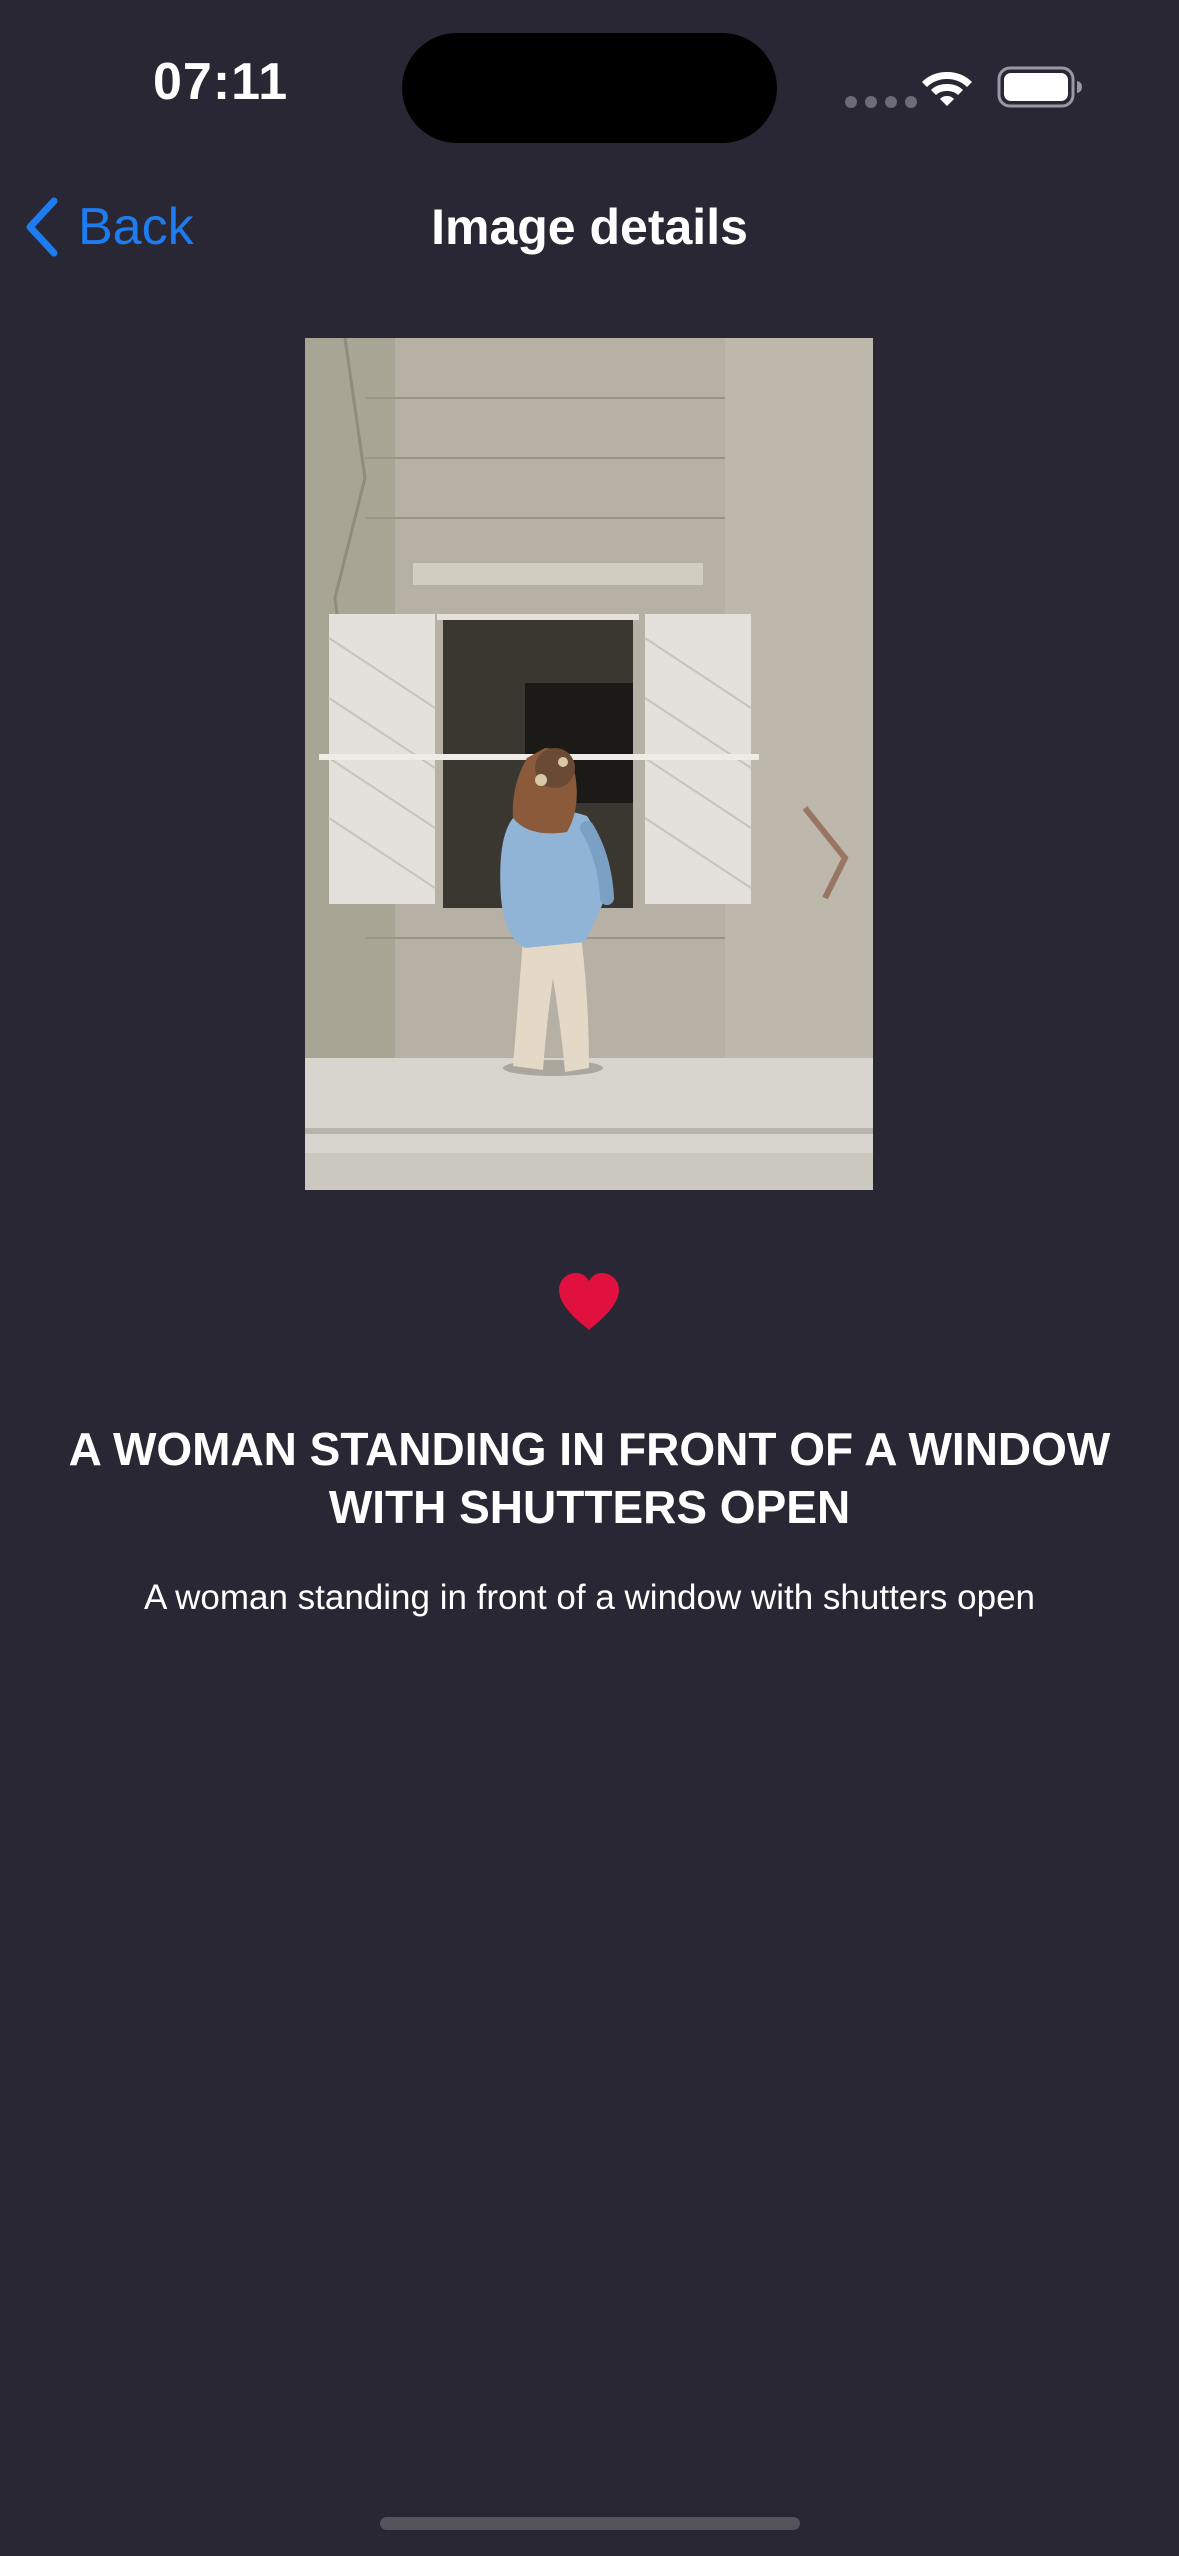 The height and width of the screenshot is (2556, 1179). What do you see at coordinates (1039, 87) in the screenshot?
I see `battery-full-icon` at bounding box center [1039, 87].